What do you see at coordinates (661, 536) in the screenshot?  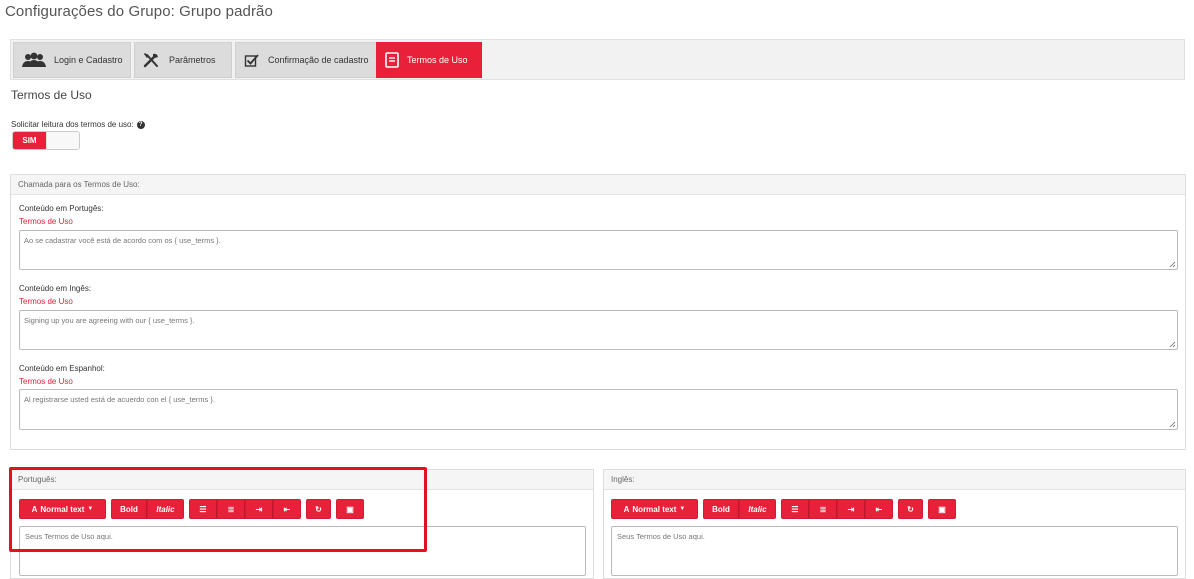 I see `editor-en-placeholder: Seus Termos de Uso aqui.` at bounding box center [661, 536].